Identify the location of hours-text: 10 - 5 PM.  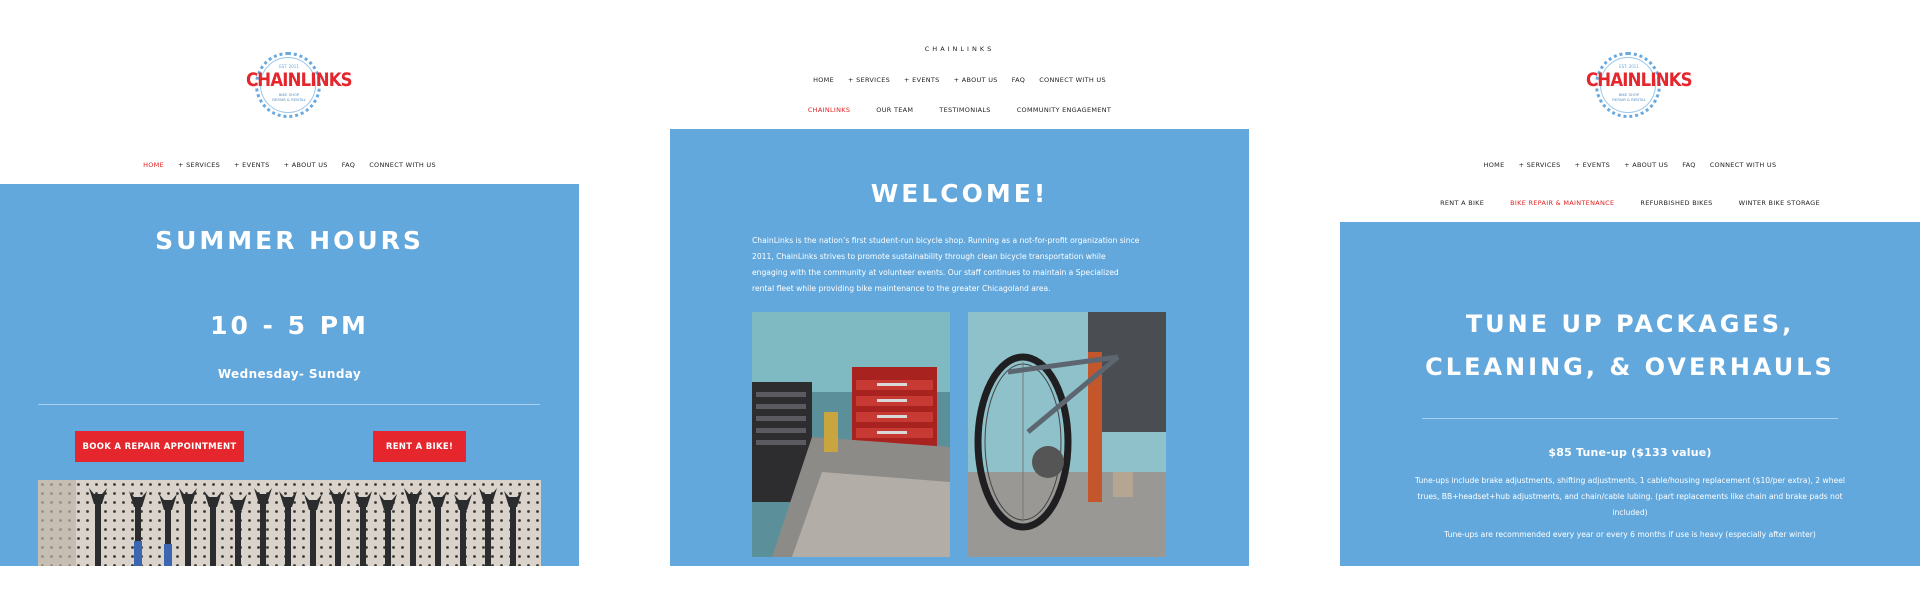
(289, 325).